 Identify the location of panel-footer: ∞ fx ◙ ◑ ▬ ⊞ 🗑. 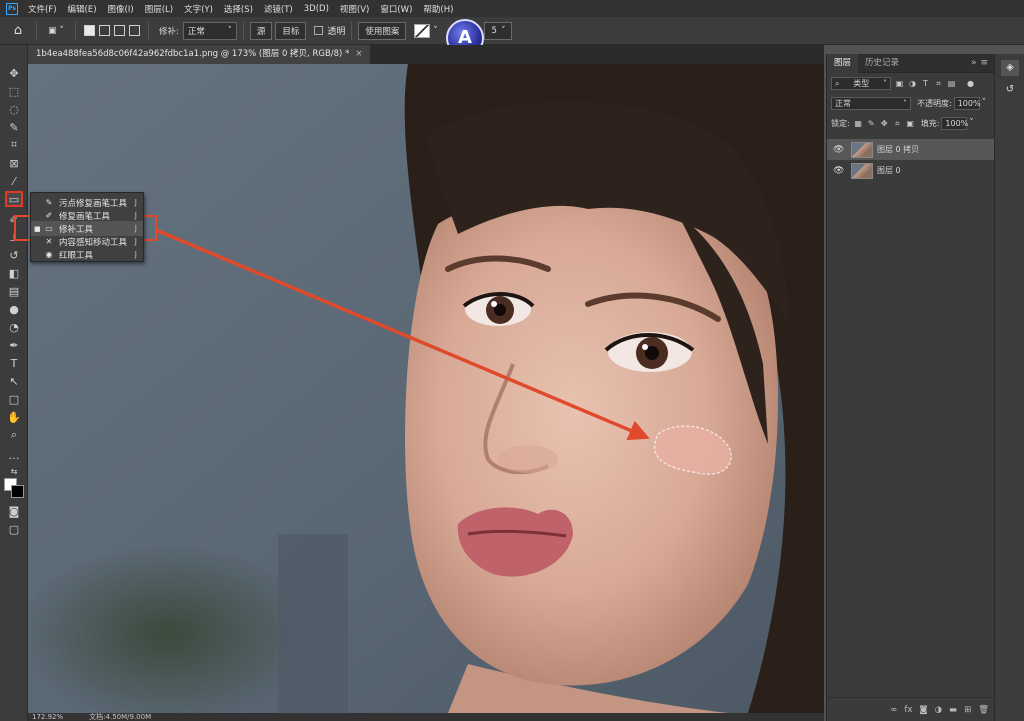
(911, 709).